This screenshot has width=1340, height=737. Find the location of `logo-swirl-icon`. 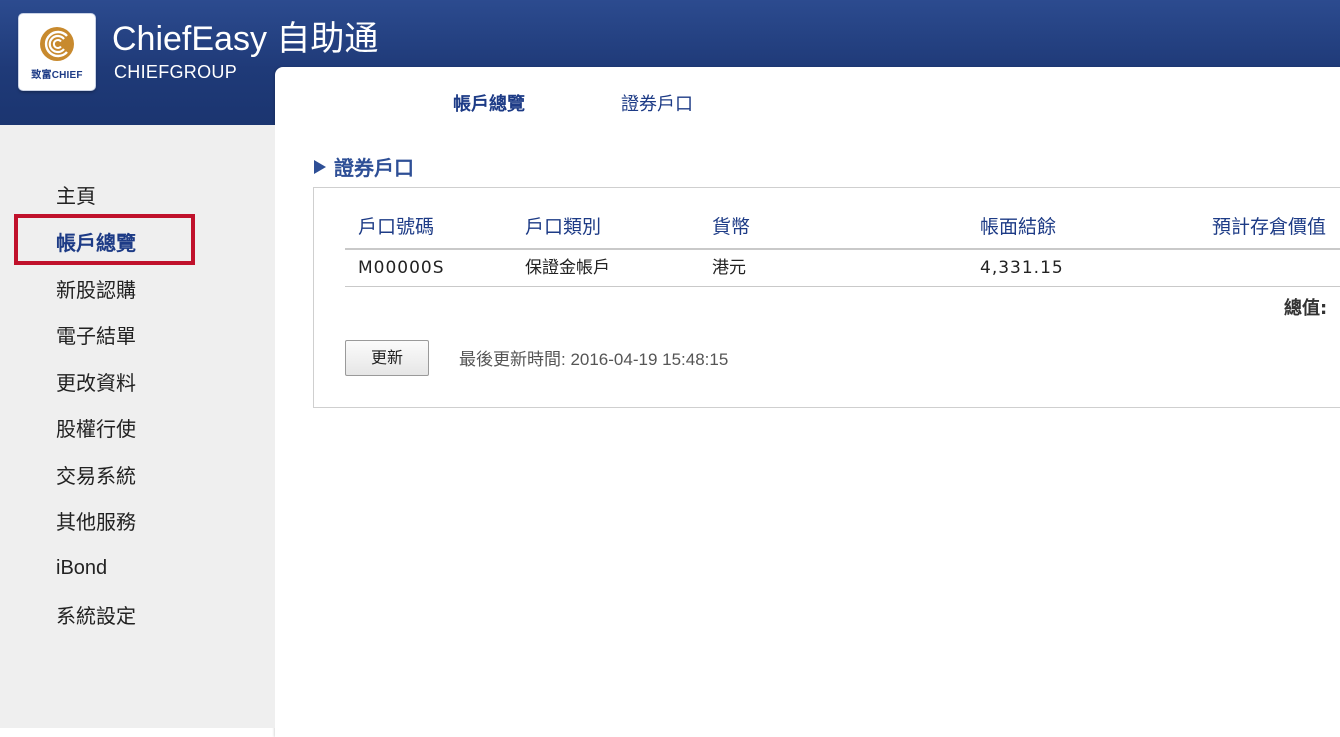

logo-swirl-icon is located at coordinates (57, 44).